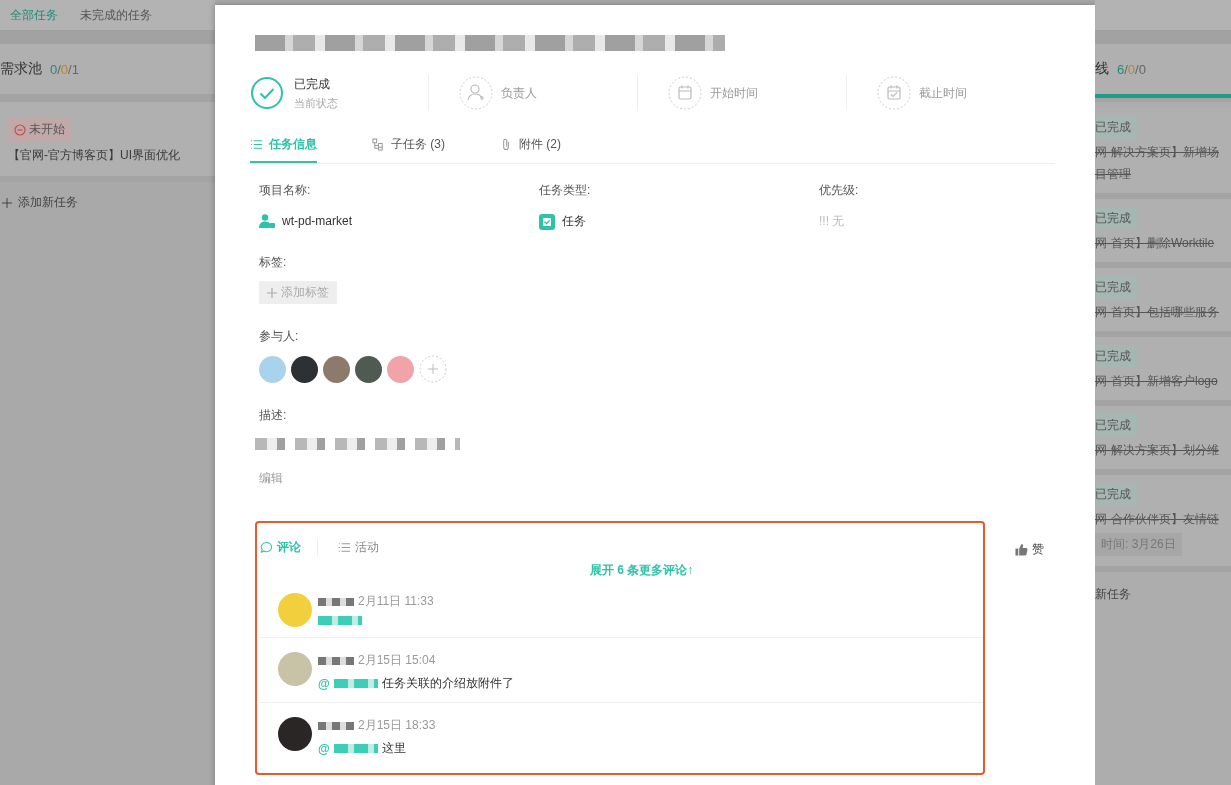 Image resolution: width=1231 pixels, height=785 pixels. I want to click on edit-link: 编辑, so click(271, 478).